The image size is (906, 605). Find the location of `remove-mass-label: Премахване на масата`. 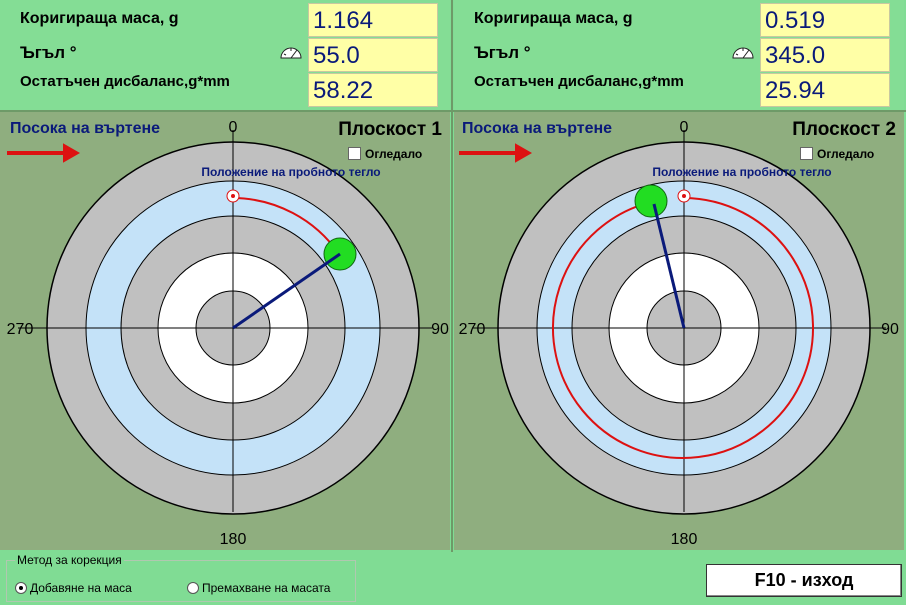

remove-mass-label: Премахване на масата is located at coordinates (266, 588).